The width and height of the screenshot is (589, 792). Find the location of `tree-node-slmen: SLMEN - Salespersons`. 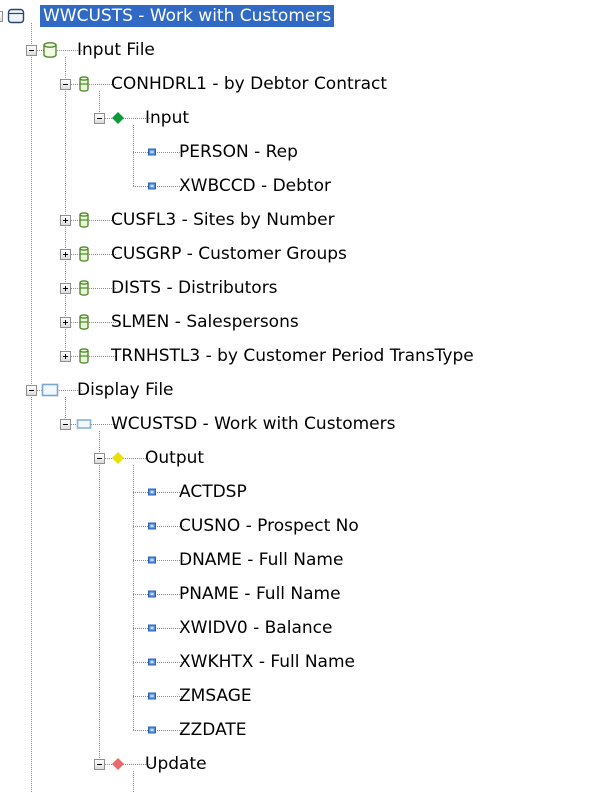

tree-node-slmen: SLMEN - Salespersons is located at coordinates (294, 322).